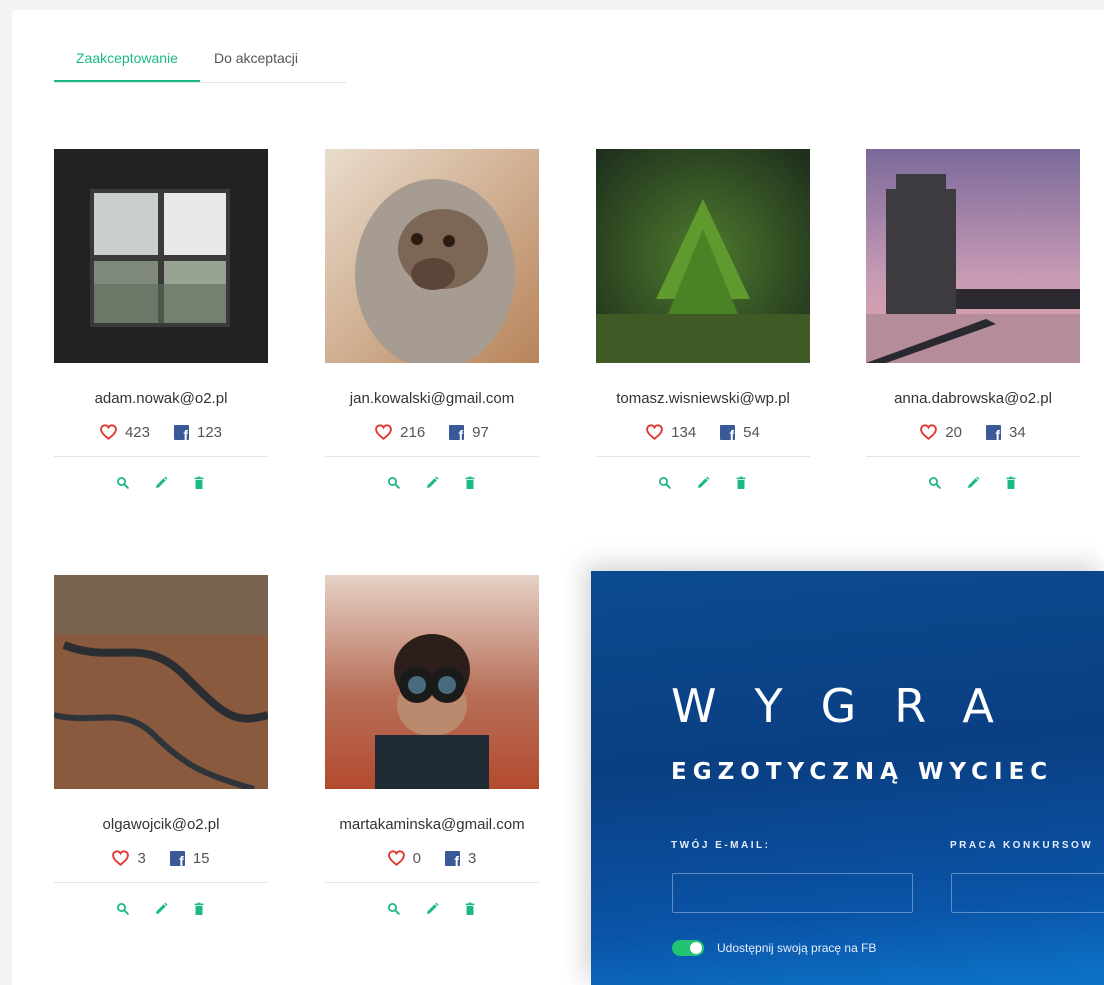  Describe the element at coordinates (684, 432) in the screenshot. I see `likes-count: 134` at that location.